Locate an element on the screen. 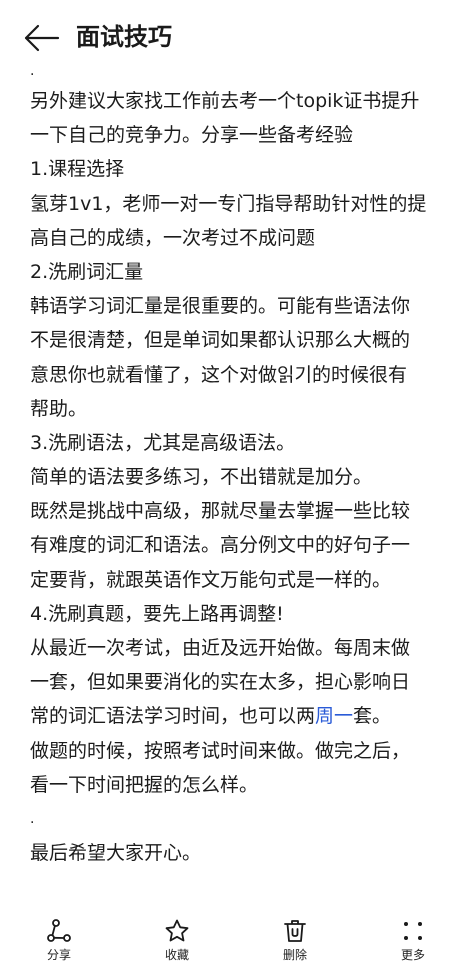 This screenshot has width=472, height=974. more-label: 更多 is located at coordinates (412, 955).